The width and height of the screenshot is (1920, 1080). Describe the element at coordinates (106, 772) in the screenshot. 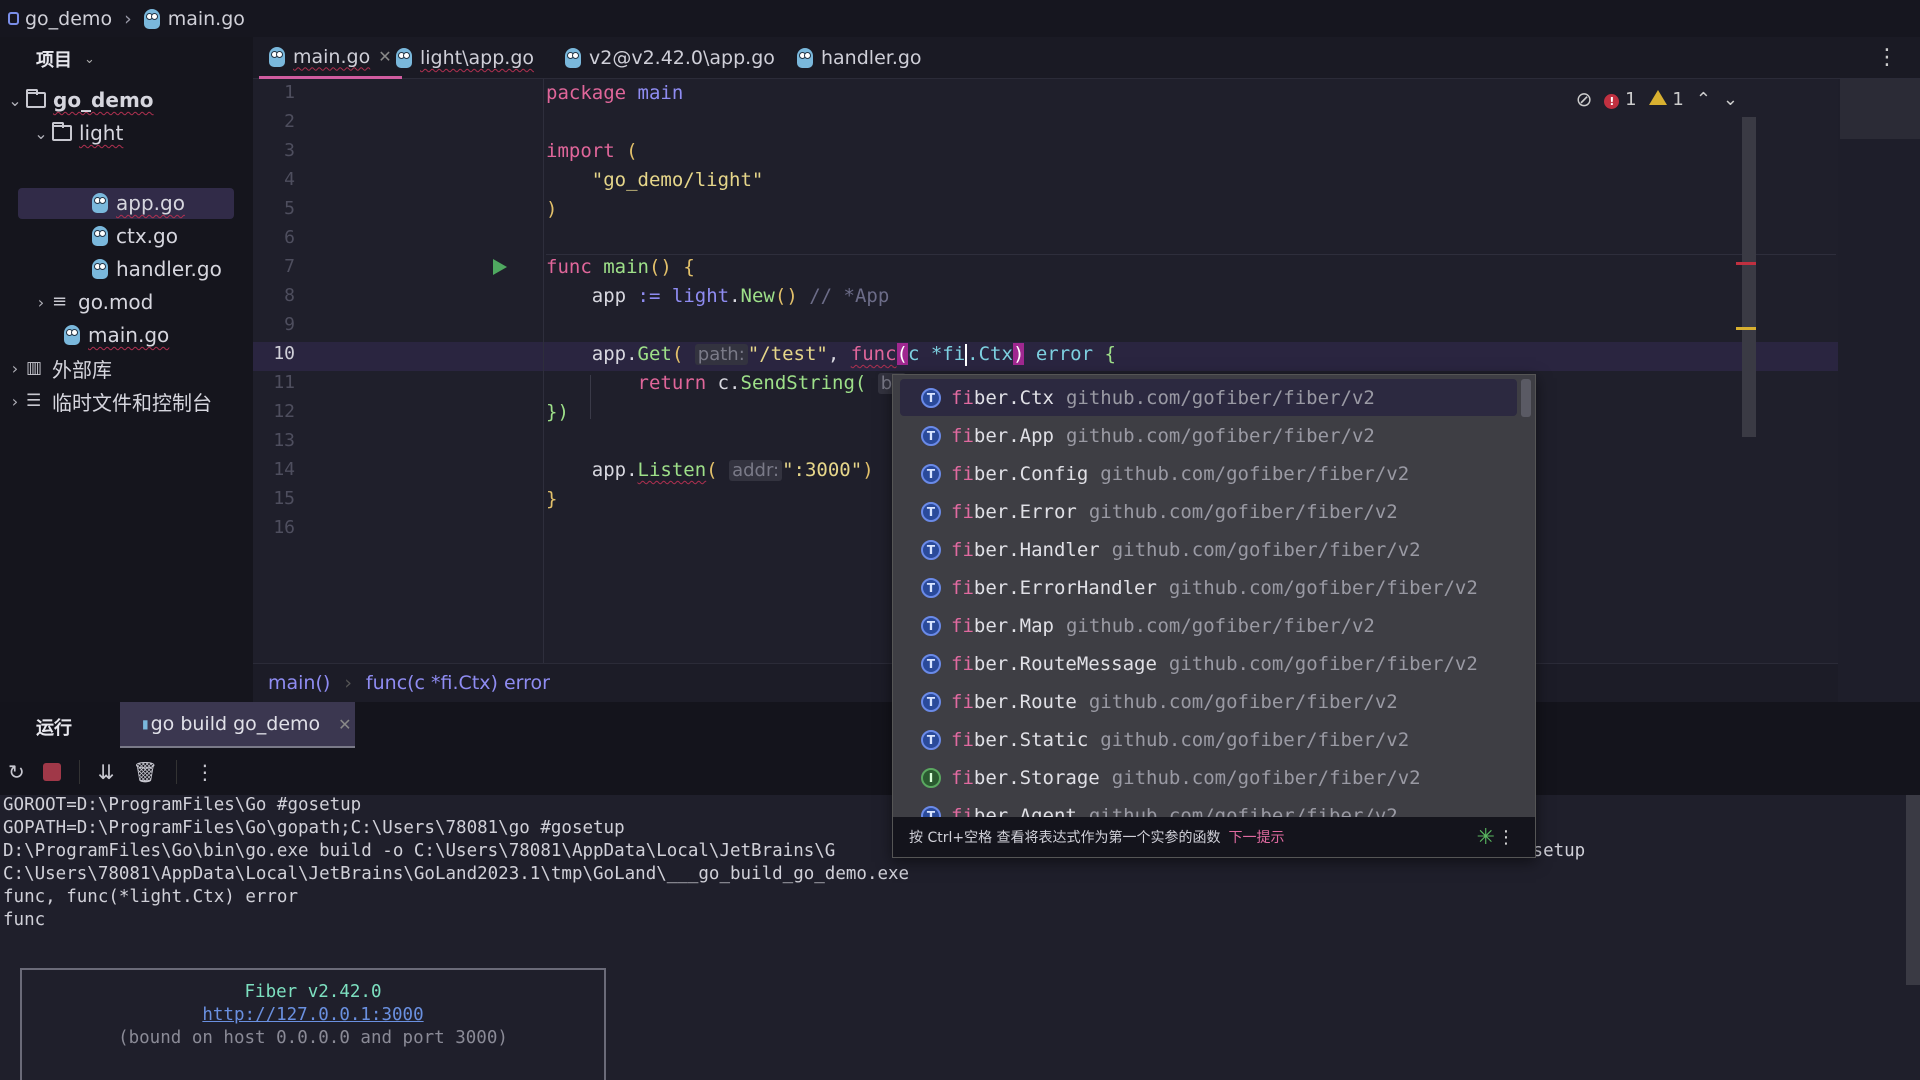

I see `scroll-to-end-icon: ⇊` at that location.